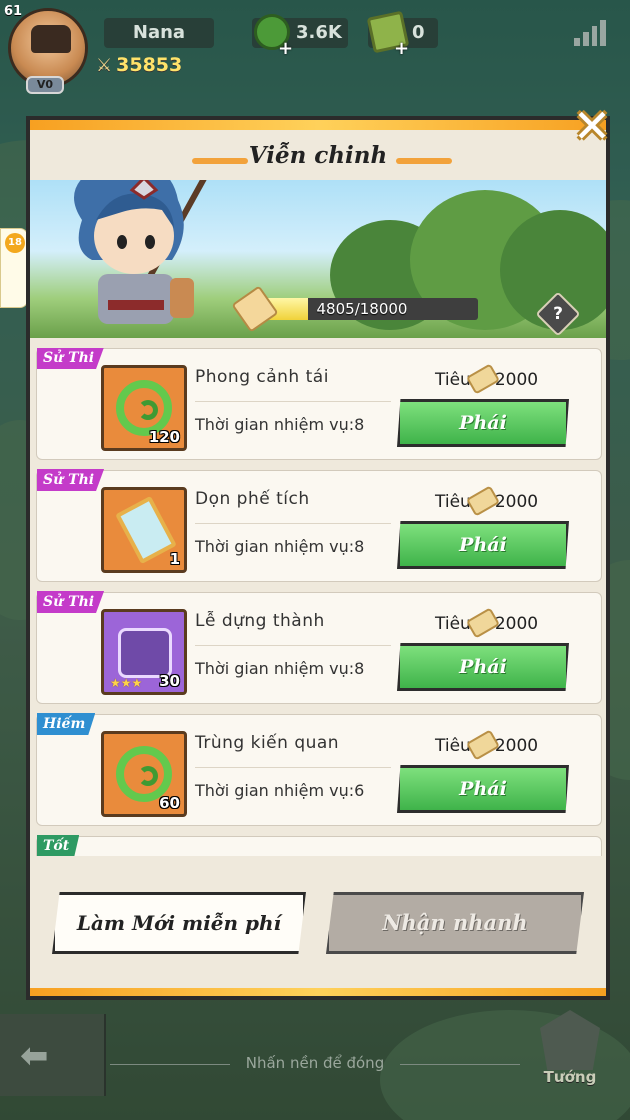 This screenshot has height=1120, width=630. I want to click on mission-name: Dọn phế tích, so click(252, 499).